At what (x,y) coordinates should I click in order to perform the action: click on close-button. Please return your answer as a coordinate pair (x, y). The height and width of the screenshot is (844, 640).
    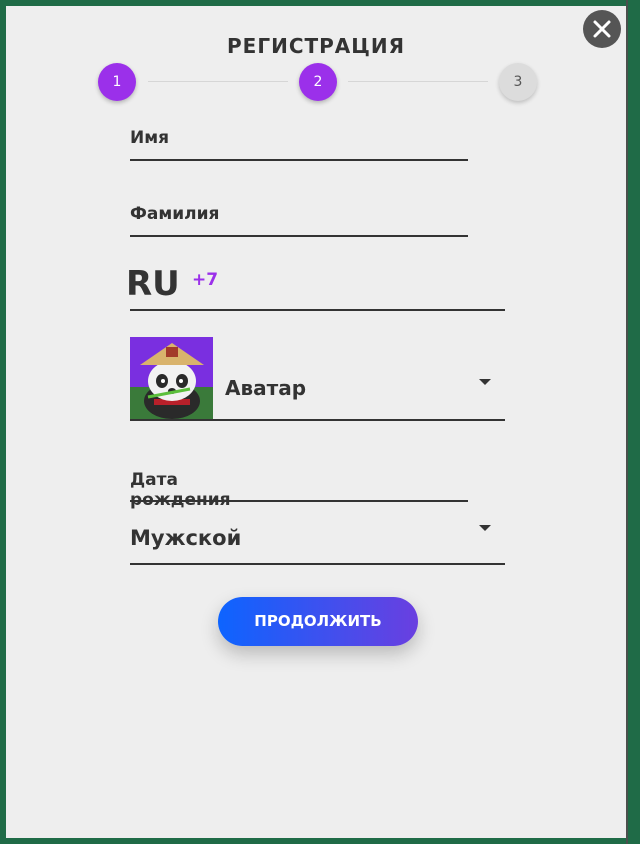
    Looking at the image, I should click on (602, 29).